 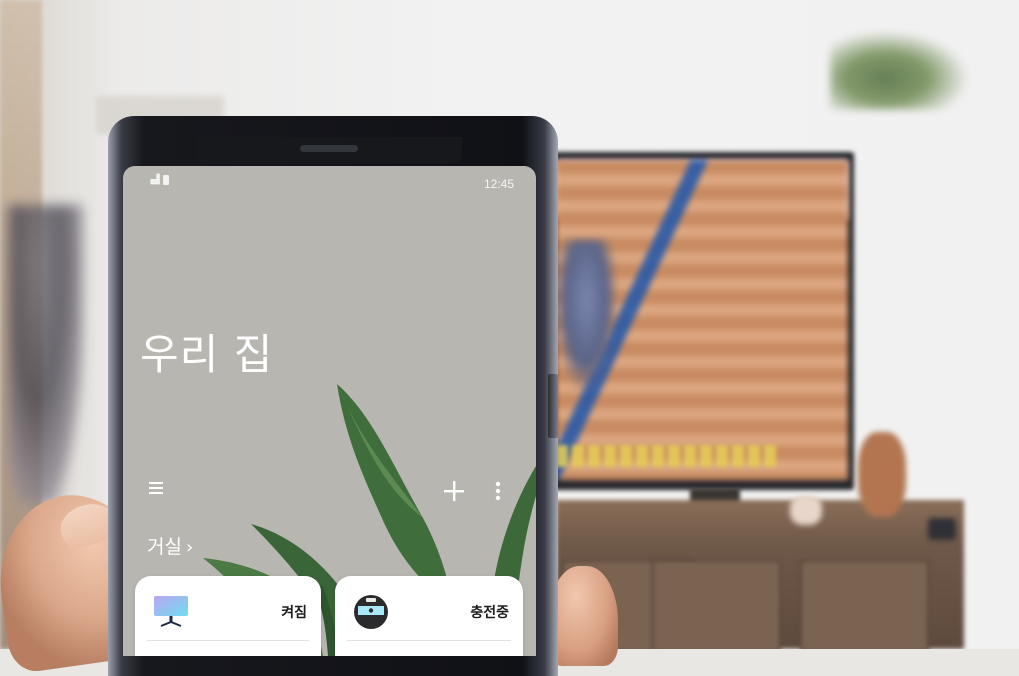 What do you see at coordinates (228, 616) in the screenshot?
I see `device-card-tv: 켜짐` at bounding box center [228, 616].